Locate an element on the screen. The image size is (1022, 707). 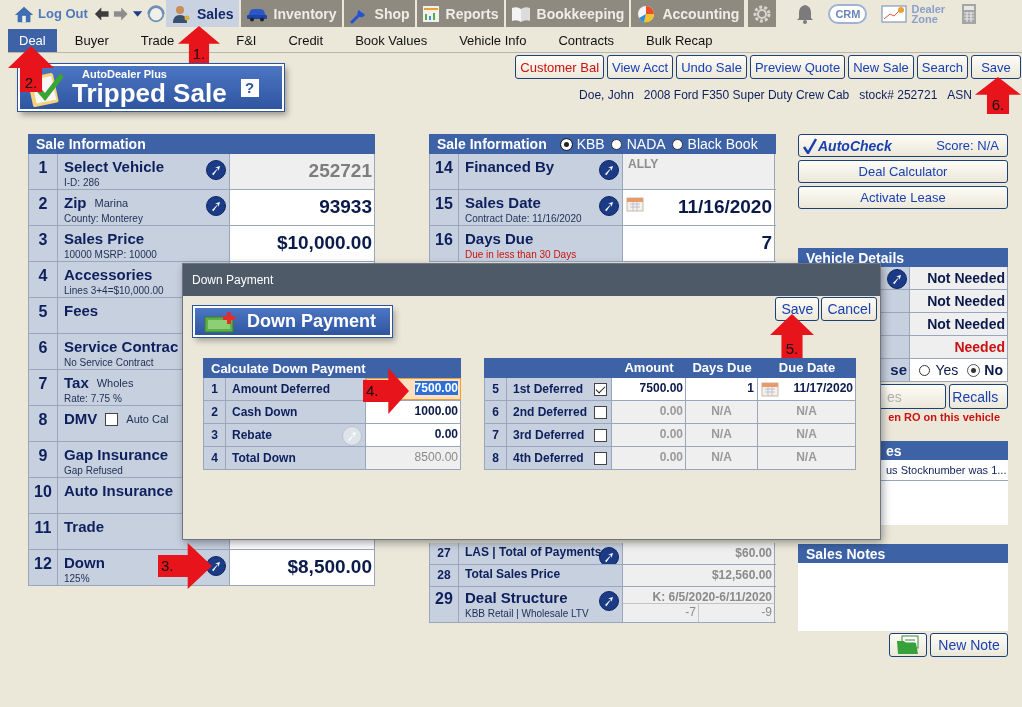
callout-number: 5. is located at coordinates (792, 349).